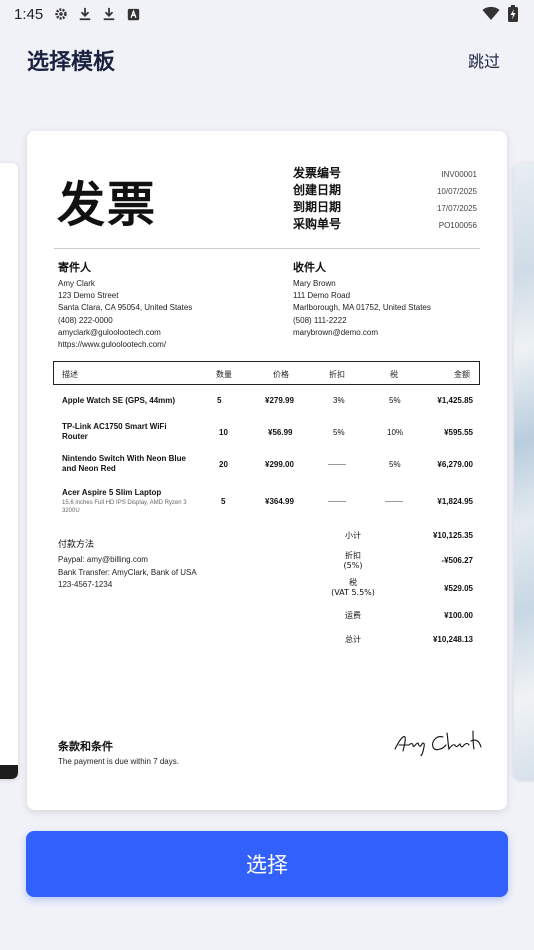 This screenshot has width=534, height=950. I want to click on invoice-number-label: 发票编号, so click(317, 173).